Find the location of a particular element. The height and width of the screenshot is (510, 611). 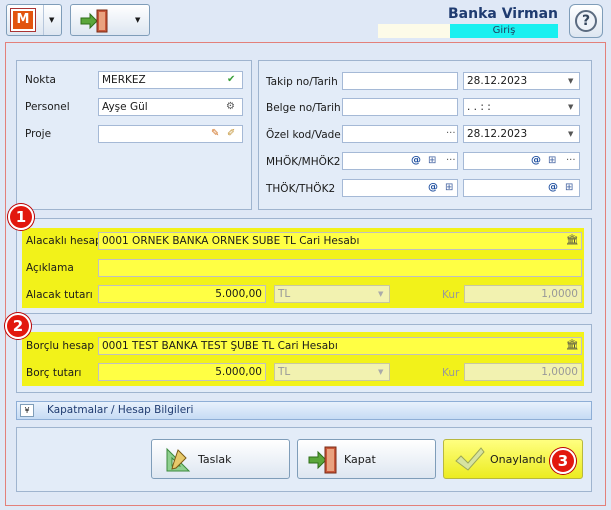

alacak-kur-label: Kur is located at coordinates (451, 295).